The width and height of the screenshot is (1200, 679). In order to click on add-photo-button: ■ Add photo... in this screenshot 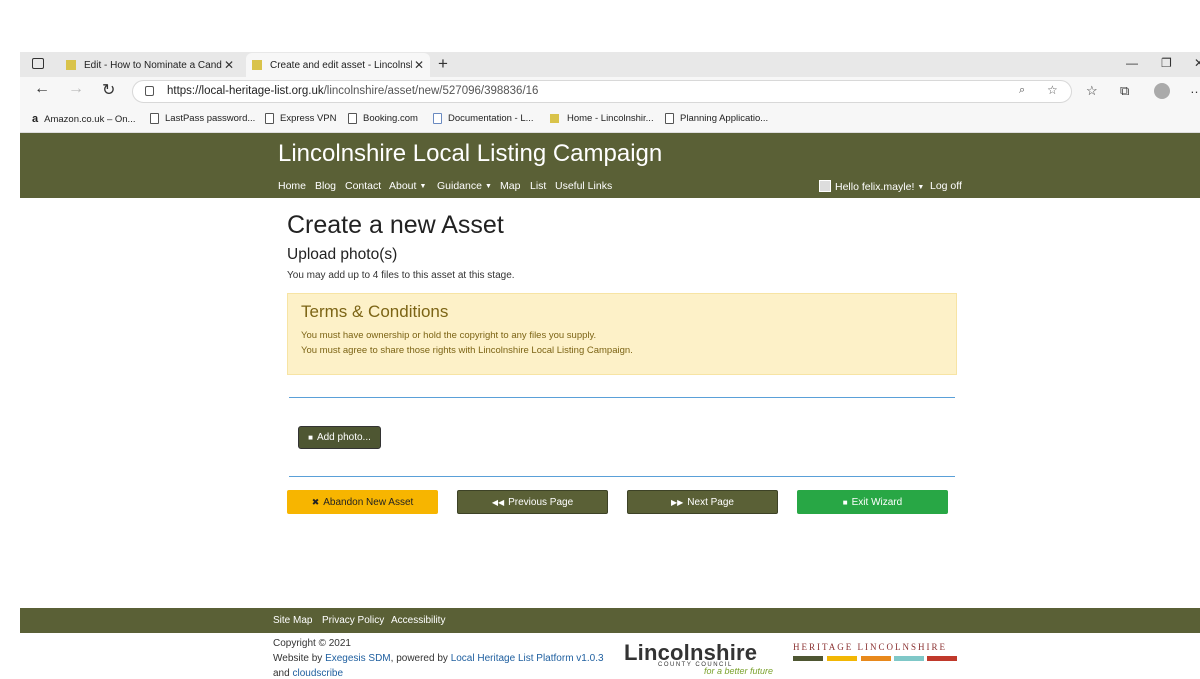, I will do `click(339, 437)`.